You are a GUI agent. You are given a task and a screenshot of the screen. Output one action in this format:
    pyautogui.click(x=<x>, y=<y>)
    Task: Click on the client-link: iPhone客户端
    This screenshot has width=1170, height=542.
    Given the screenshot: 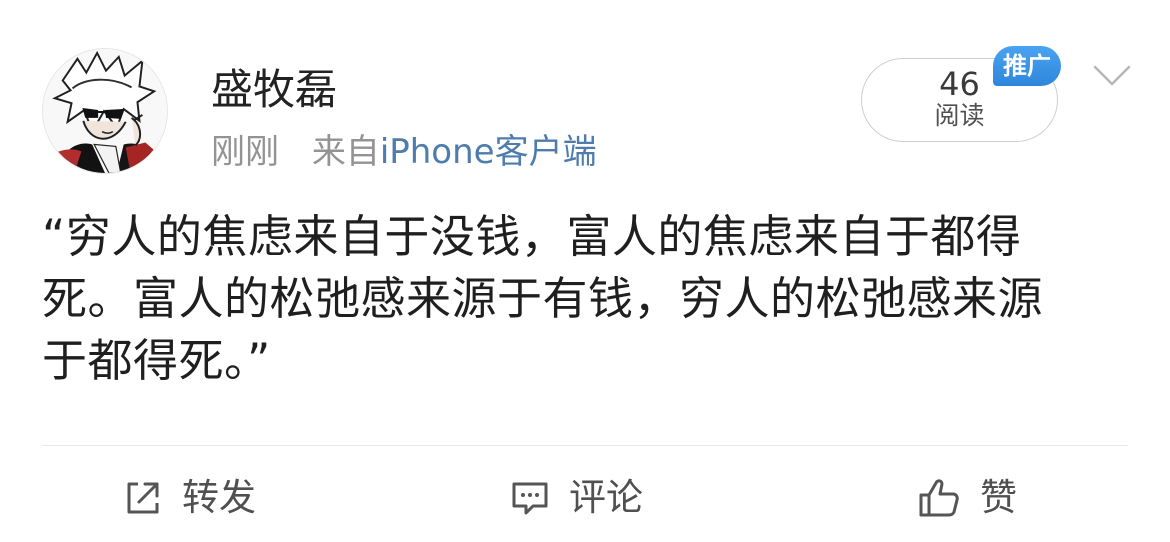 What is the action you would take?
    pyautogui.click(x=488, y=152)
    